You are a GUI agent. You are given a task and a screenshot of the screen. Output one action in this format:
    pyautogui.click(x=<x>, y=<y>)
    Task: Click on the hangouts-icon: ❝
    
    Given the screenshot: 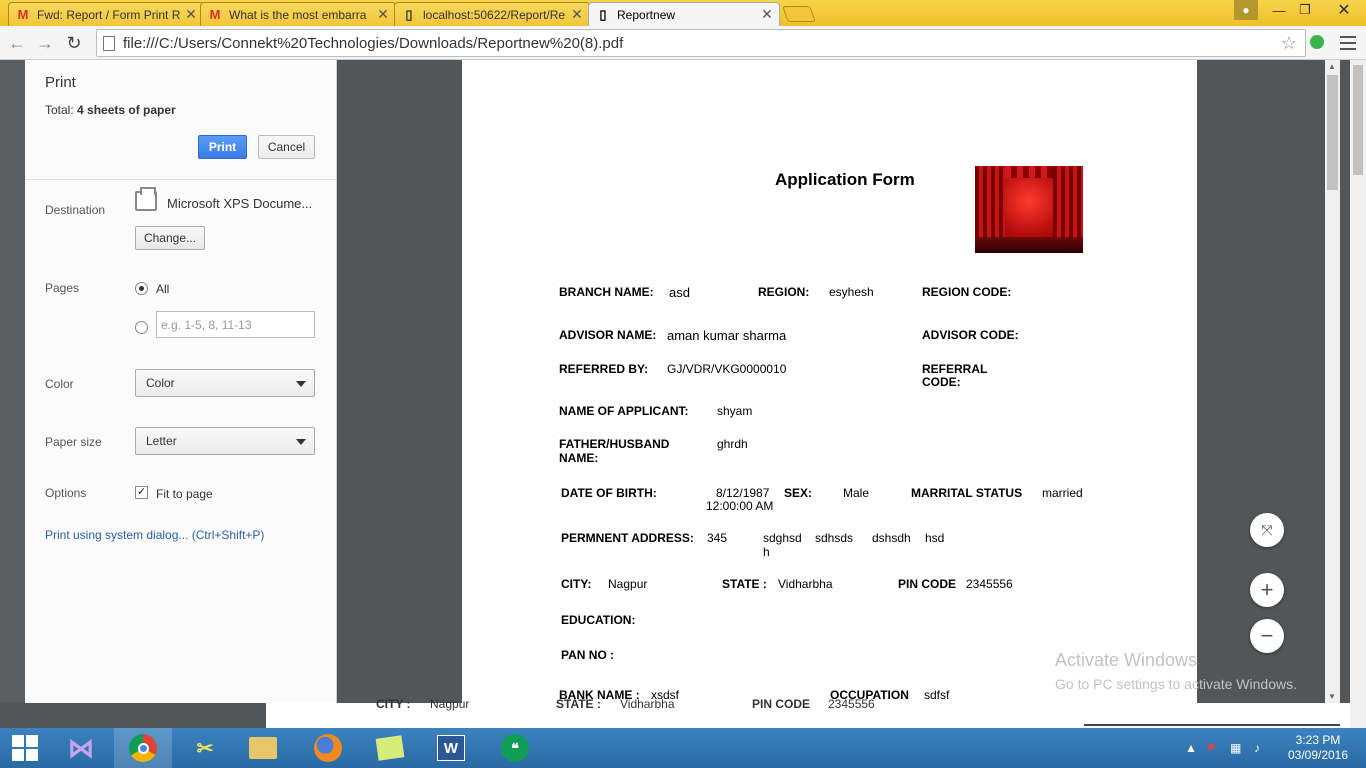 What is the action you would take?
    pyautogui.click(x=515, y=748)
    